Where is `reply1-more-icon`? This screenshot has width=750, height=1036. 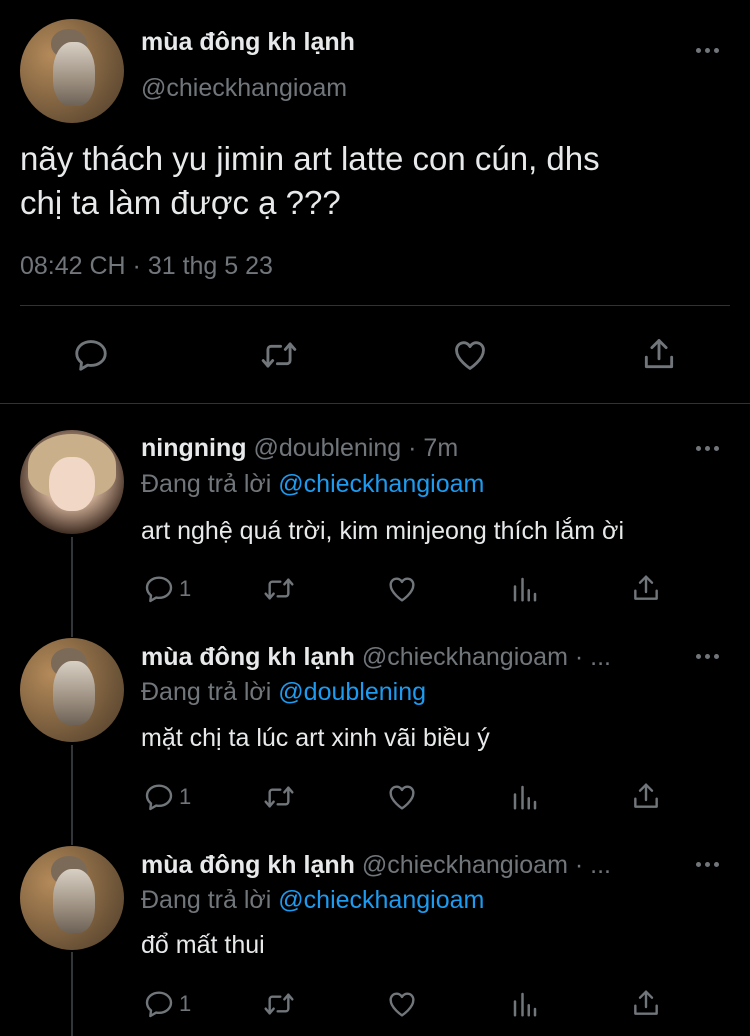 reply1-more-icon is located at coordinates (709, 450).